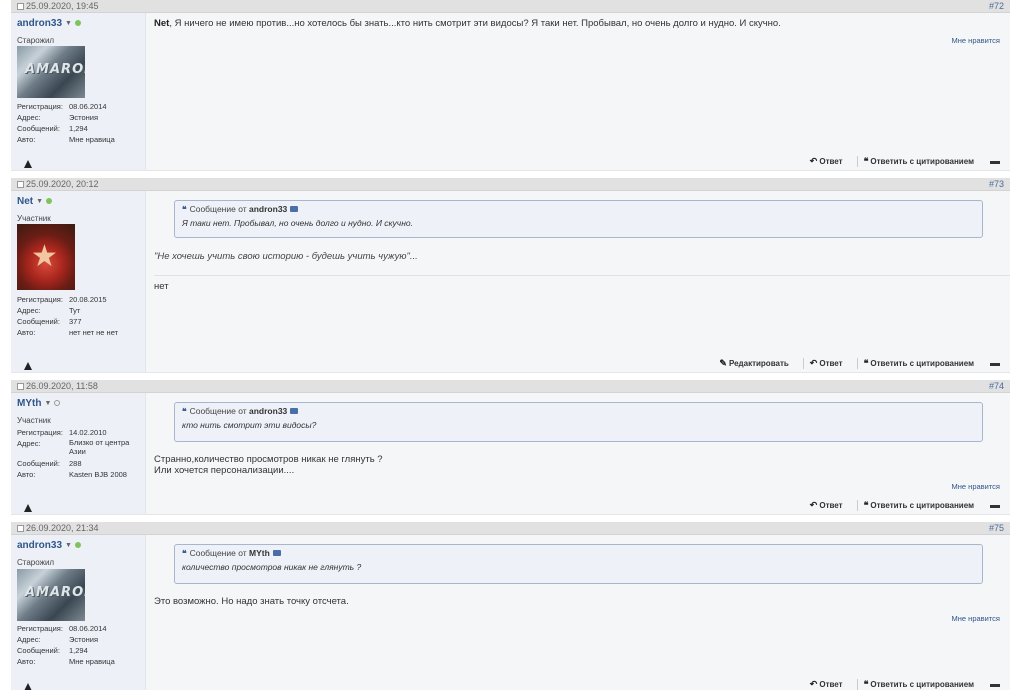 This screenshot has width=1024, height=690. What do you see at coordinates (996, 528) in the screenshot?
I see `post-number-link: #75` at bounding box center [996, 528].